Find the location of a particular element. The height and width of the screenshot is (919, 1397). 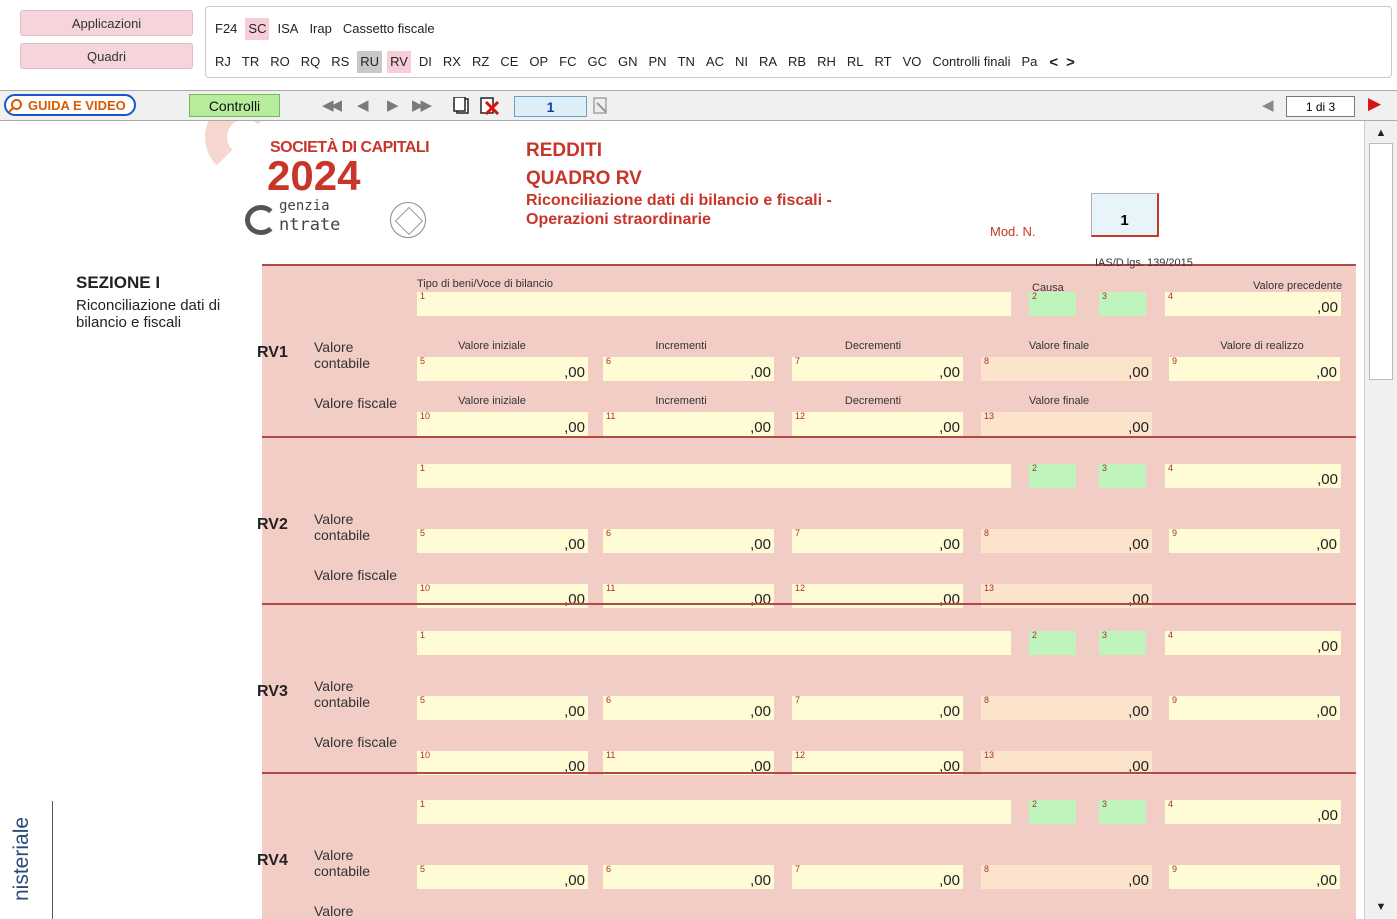

quadri-tab-ro: RO is located at coordinates (280, 62).